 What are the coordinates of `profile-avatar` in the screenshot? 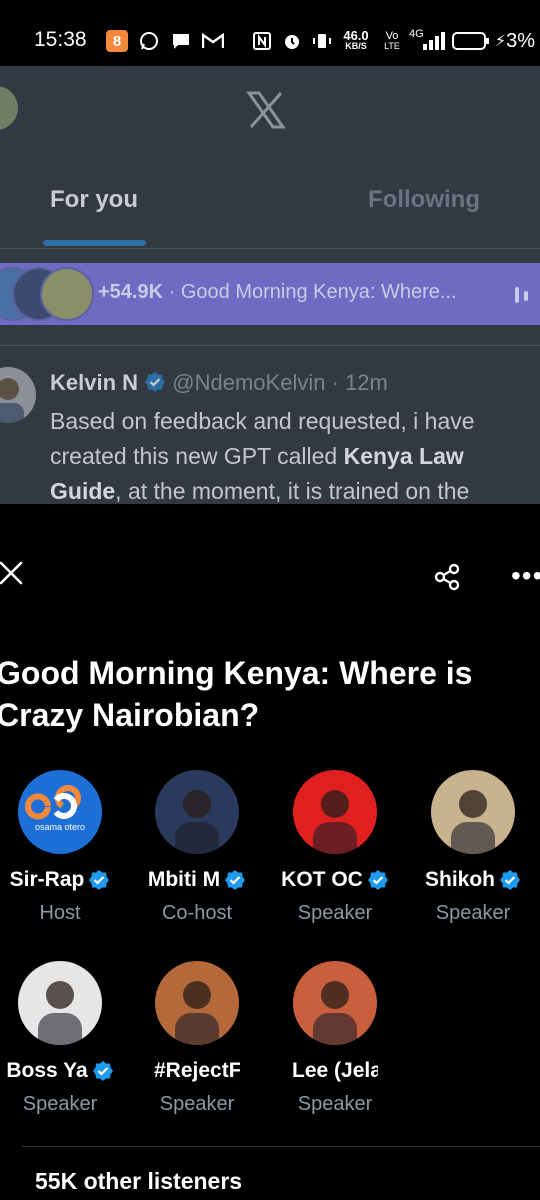 It's located at (9, 108).